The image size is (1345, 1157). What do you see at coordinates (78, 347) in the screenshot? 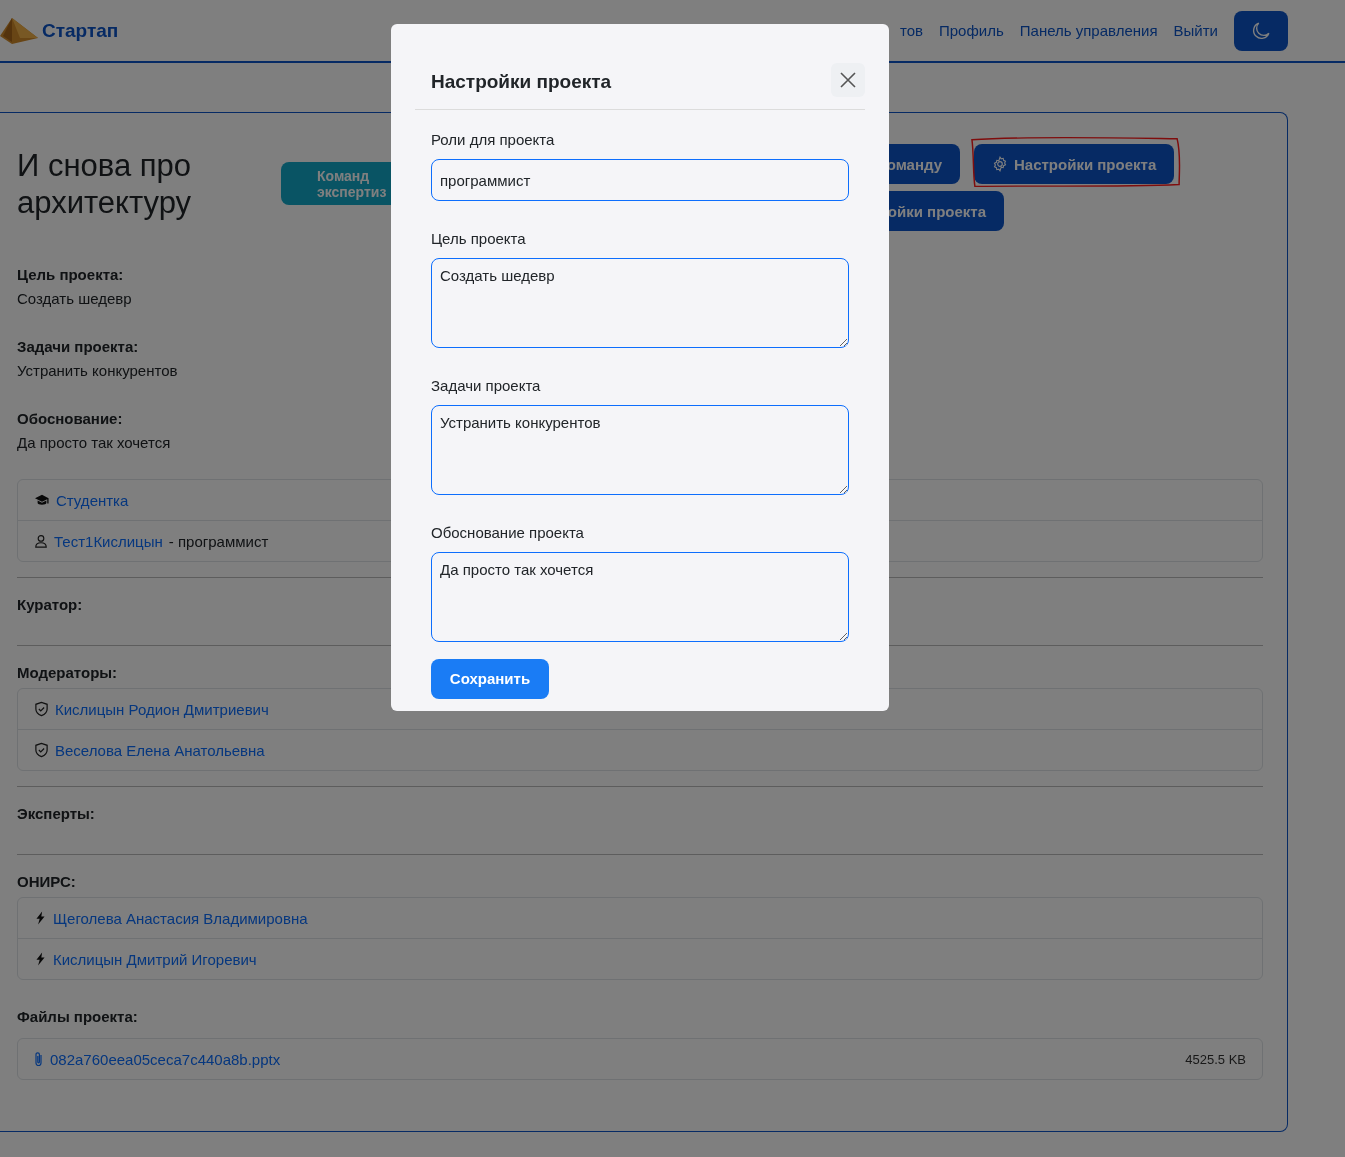
I see `field-label: Задачи проекта:` at bounding box center [78, 347].